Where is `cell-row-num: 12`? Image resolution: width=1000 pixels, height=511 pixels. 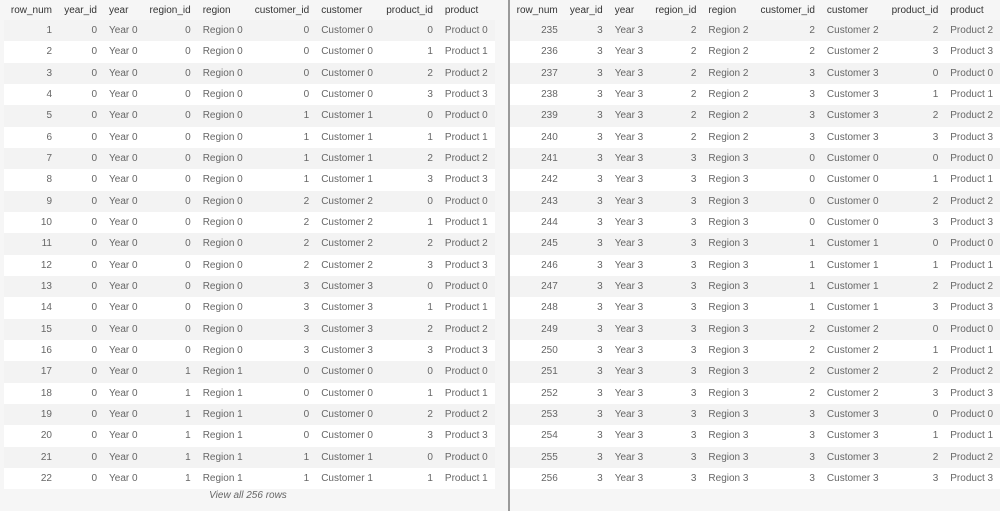
cell-row-num: 12 is located at coordinates (46, 265).